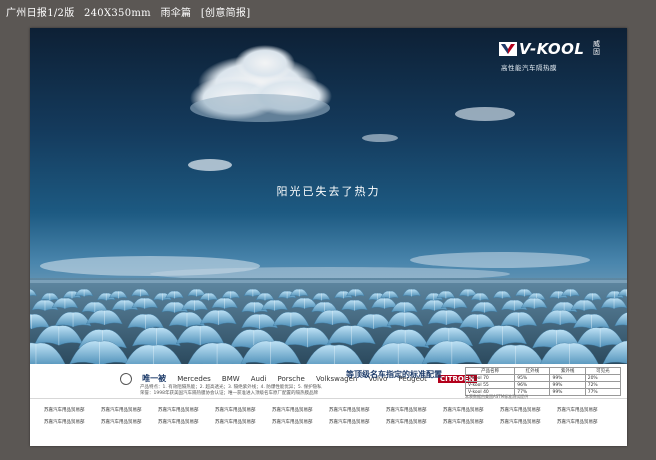 This screenshot has height=460, width=656. I want to click on brand-porsche: Porsche, so click(291, 378).